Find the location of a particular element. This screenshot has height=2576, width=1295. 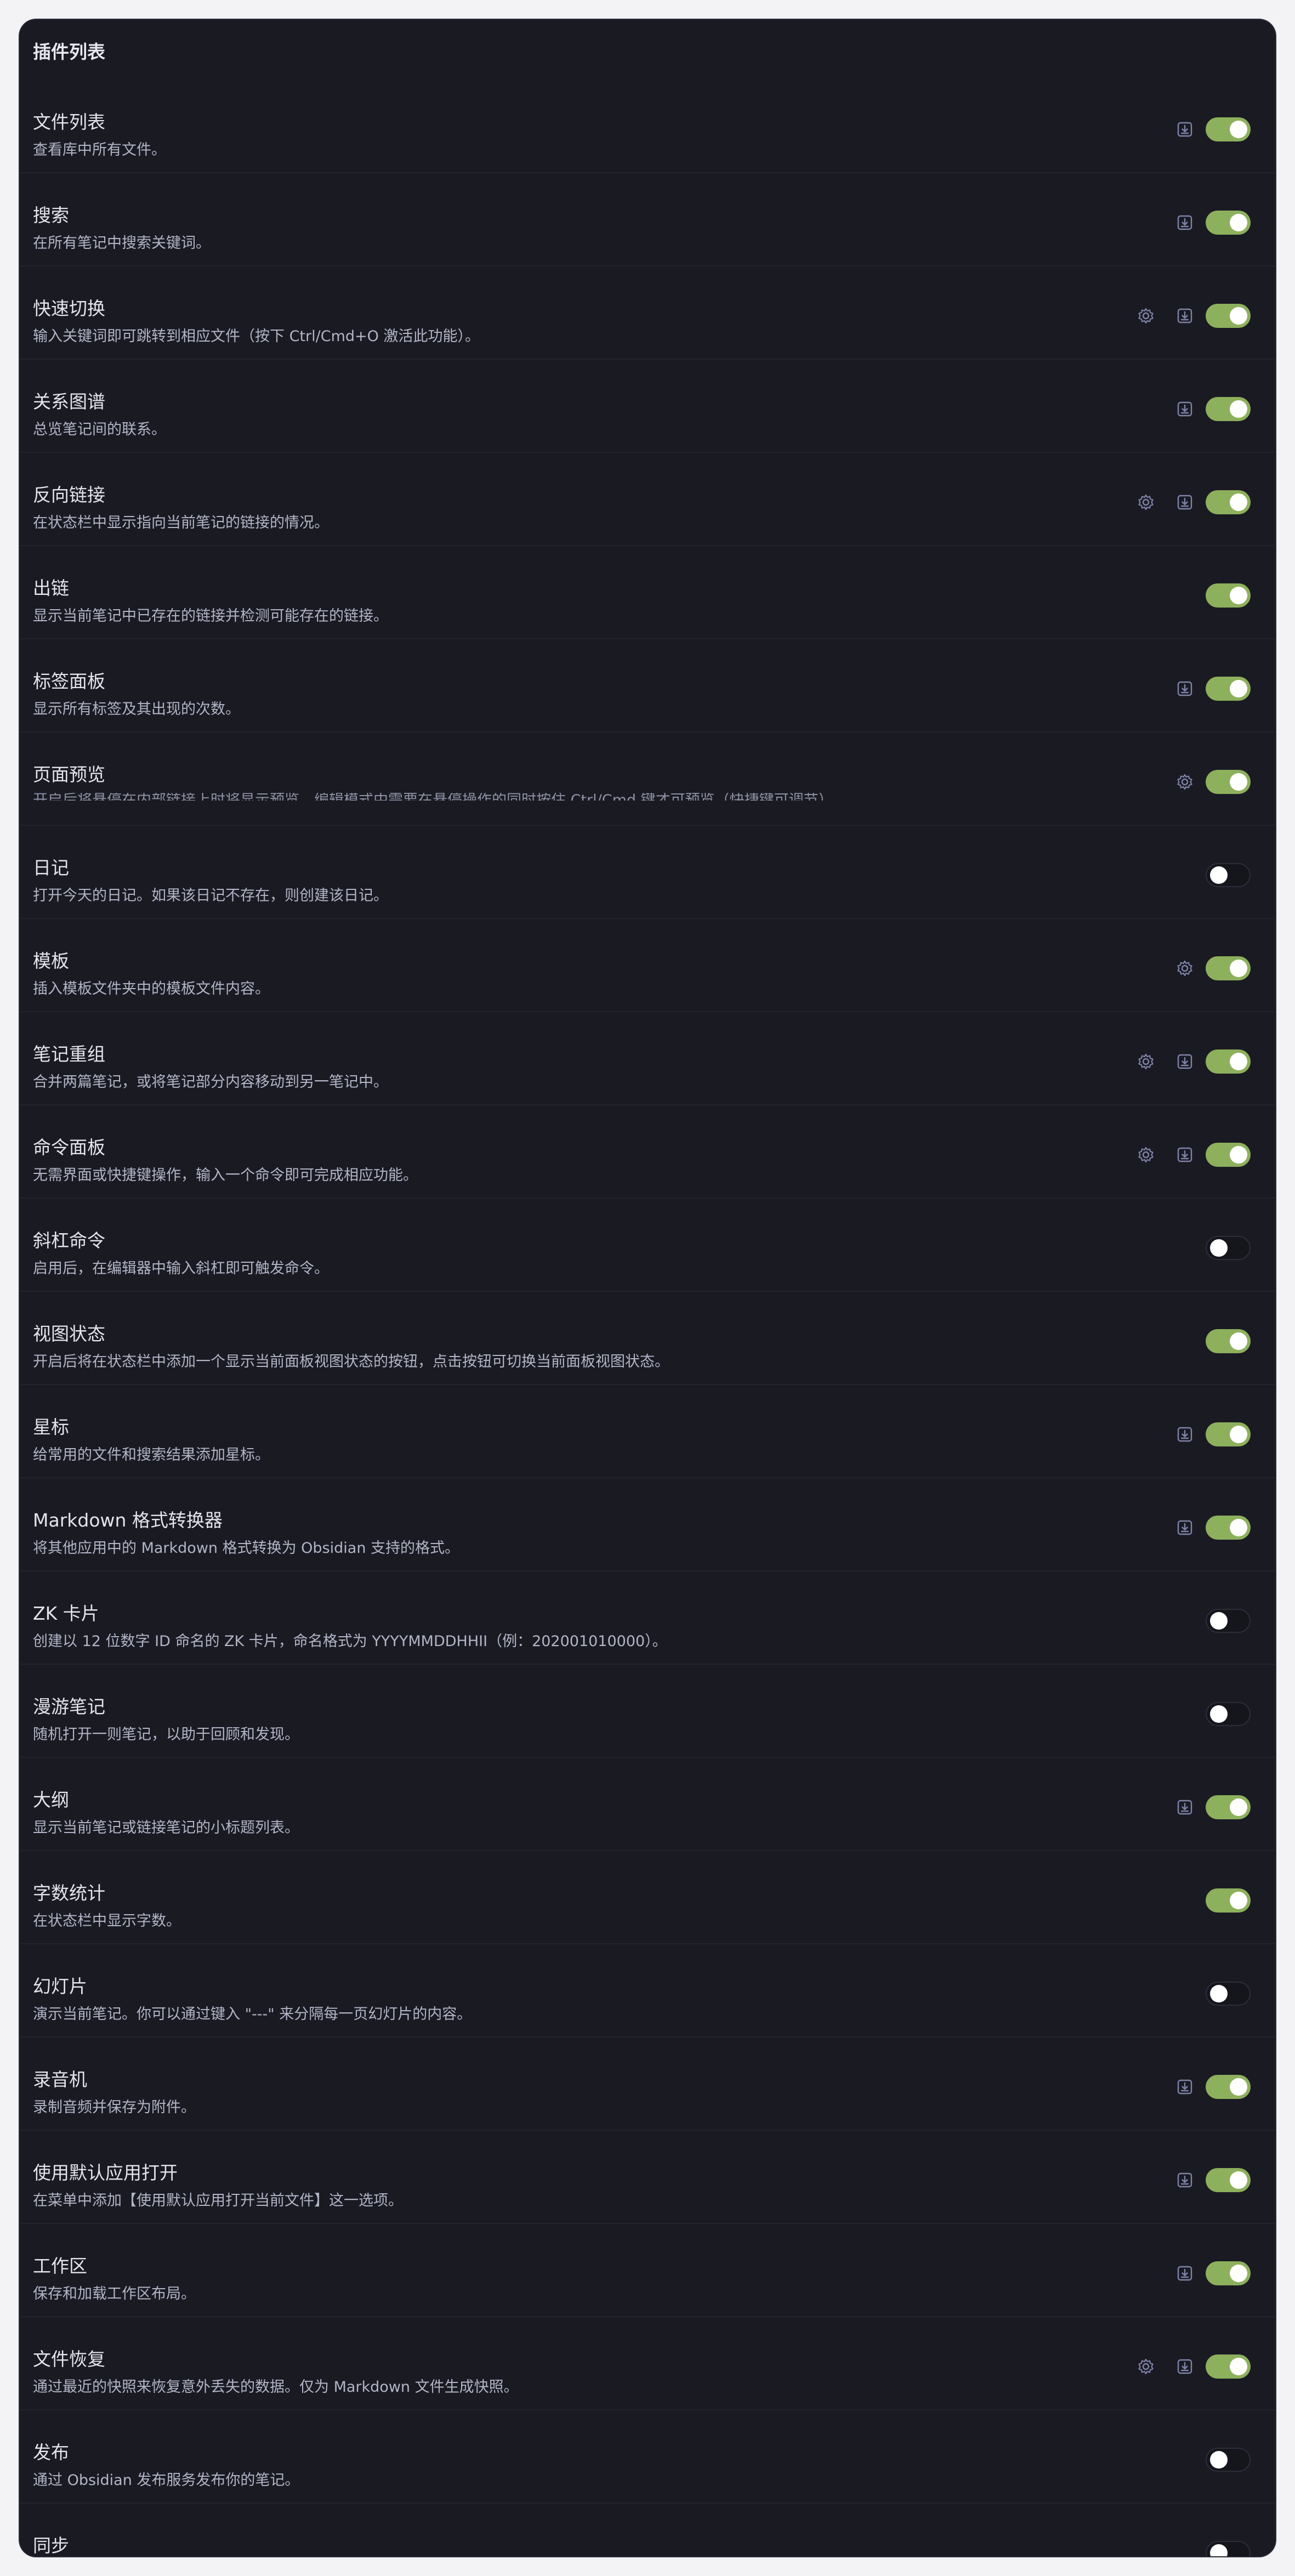

plugin-row: 幻灯片 演示当前笔记。你可以通过键入 "---" 来分隔每一页幻灯片的内容。 is located at coordinates (647, 1991).